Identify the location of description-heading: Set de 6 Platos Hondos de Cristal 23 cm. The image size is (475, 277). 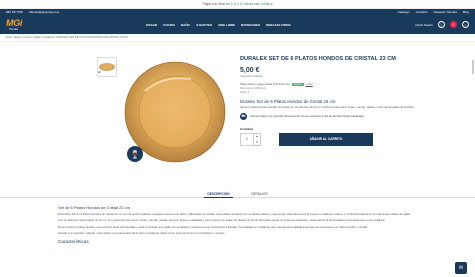
(94, 207).